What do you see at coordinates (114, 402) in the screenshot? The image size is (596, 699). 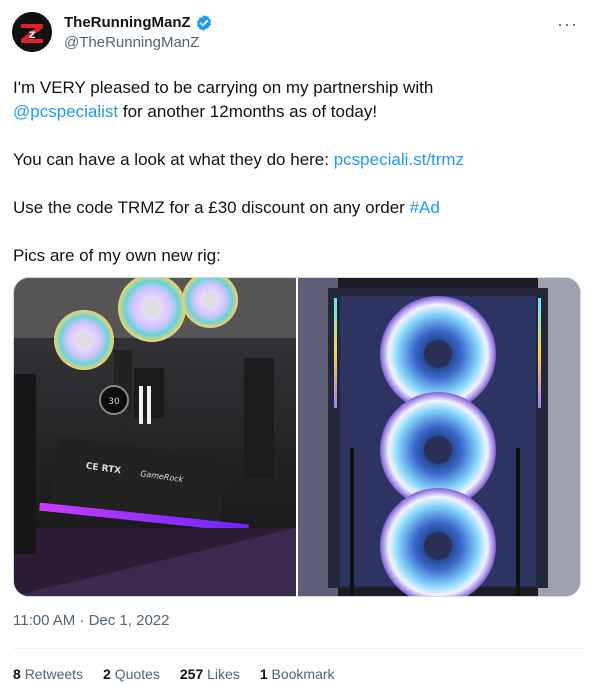 I see `cooler-display-text: 30` at bounding box center [114, 402].